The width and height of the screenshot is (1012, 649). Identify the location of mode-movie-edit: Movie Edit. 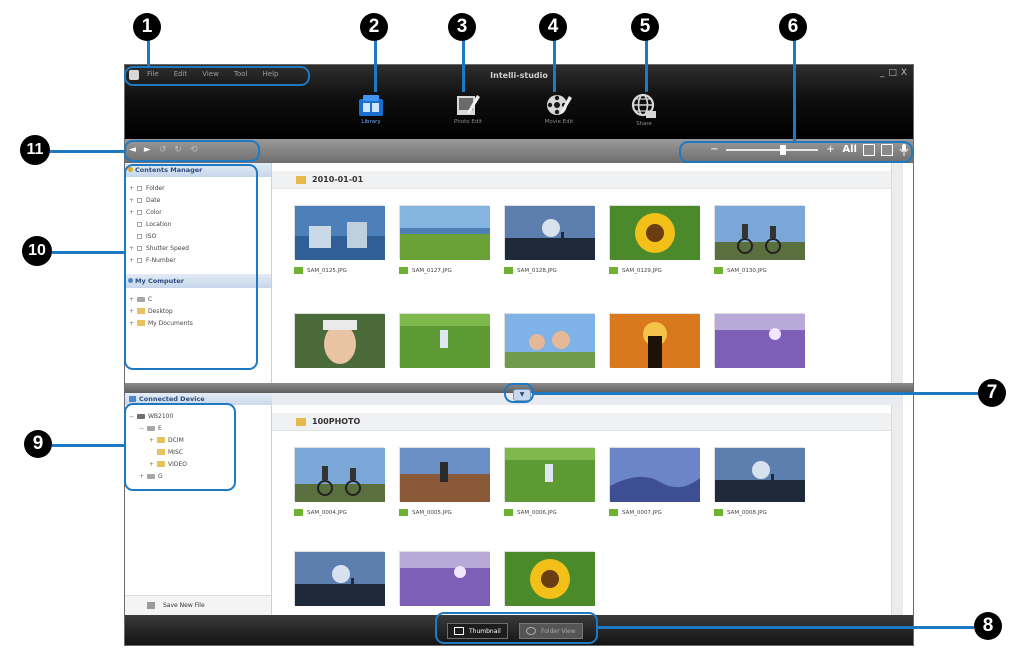
(559, 113).